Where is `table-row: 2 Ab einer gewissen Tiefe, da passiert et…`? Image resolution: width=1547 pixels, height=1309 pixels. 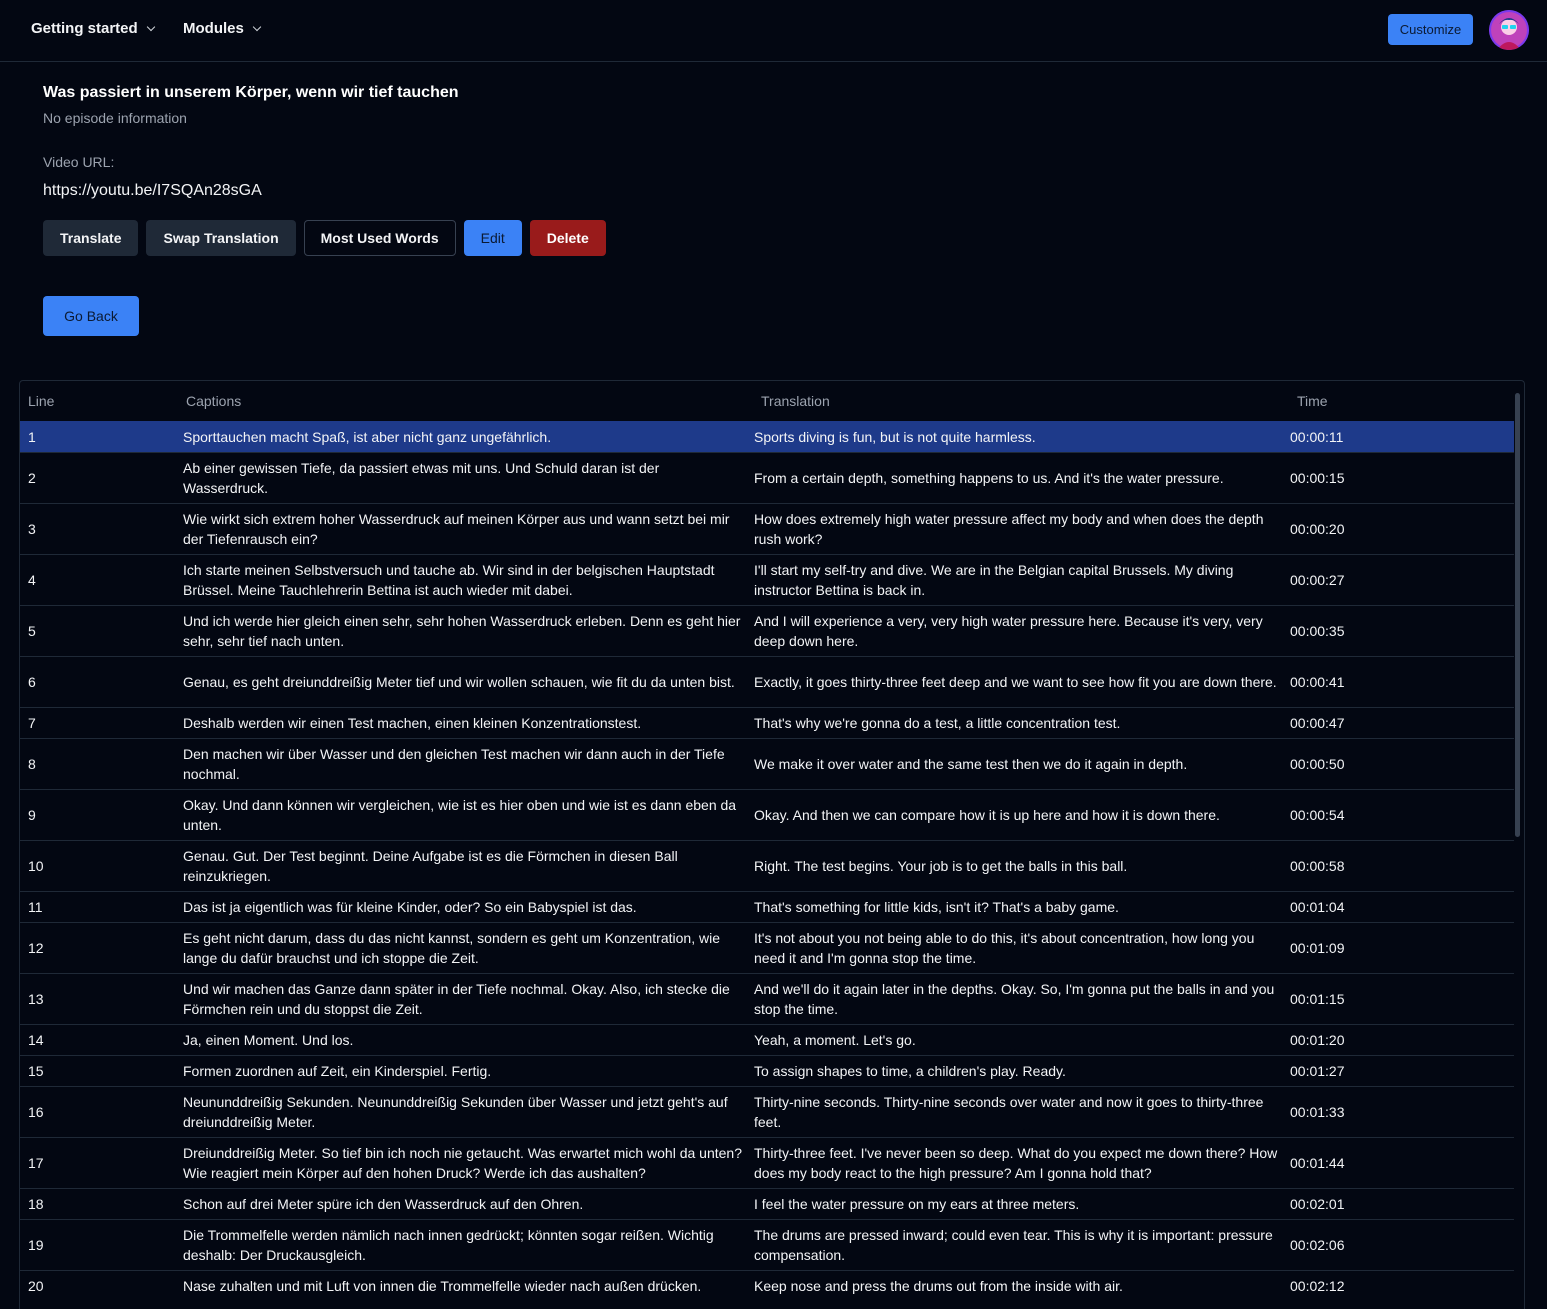 table-row: 2 Ab einer gewissen Tiefe, da passiert et… is located at coordinates (767, 477).